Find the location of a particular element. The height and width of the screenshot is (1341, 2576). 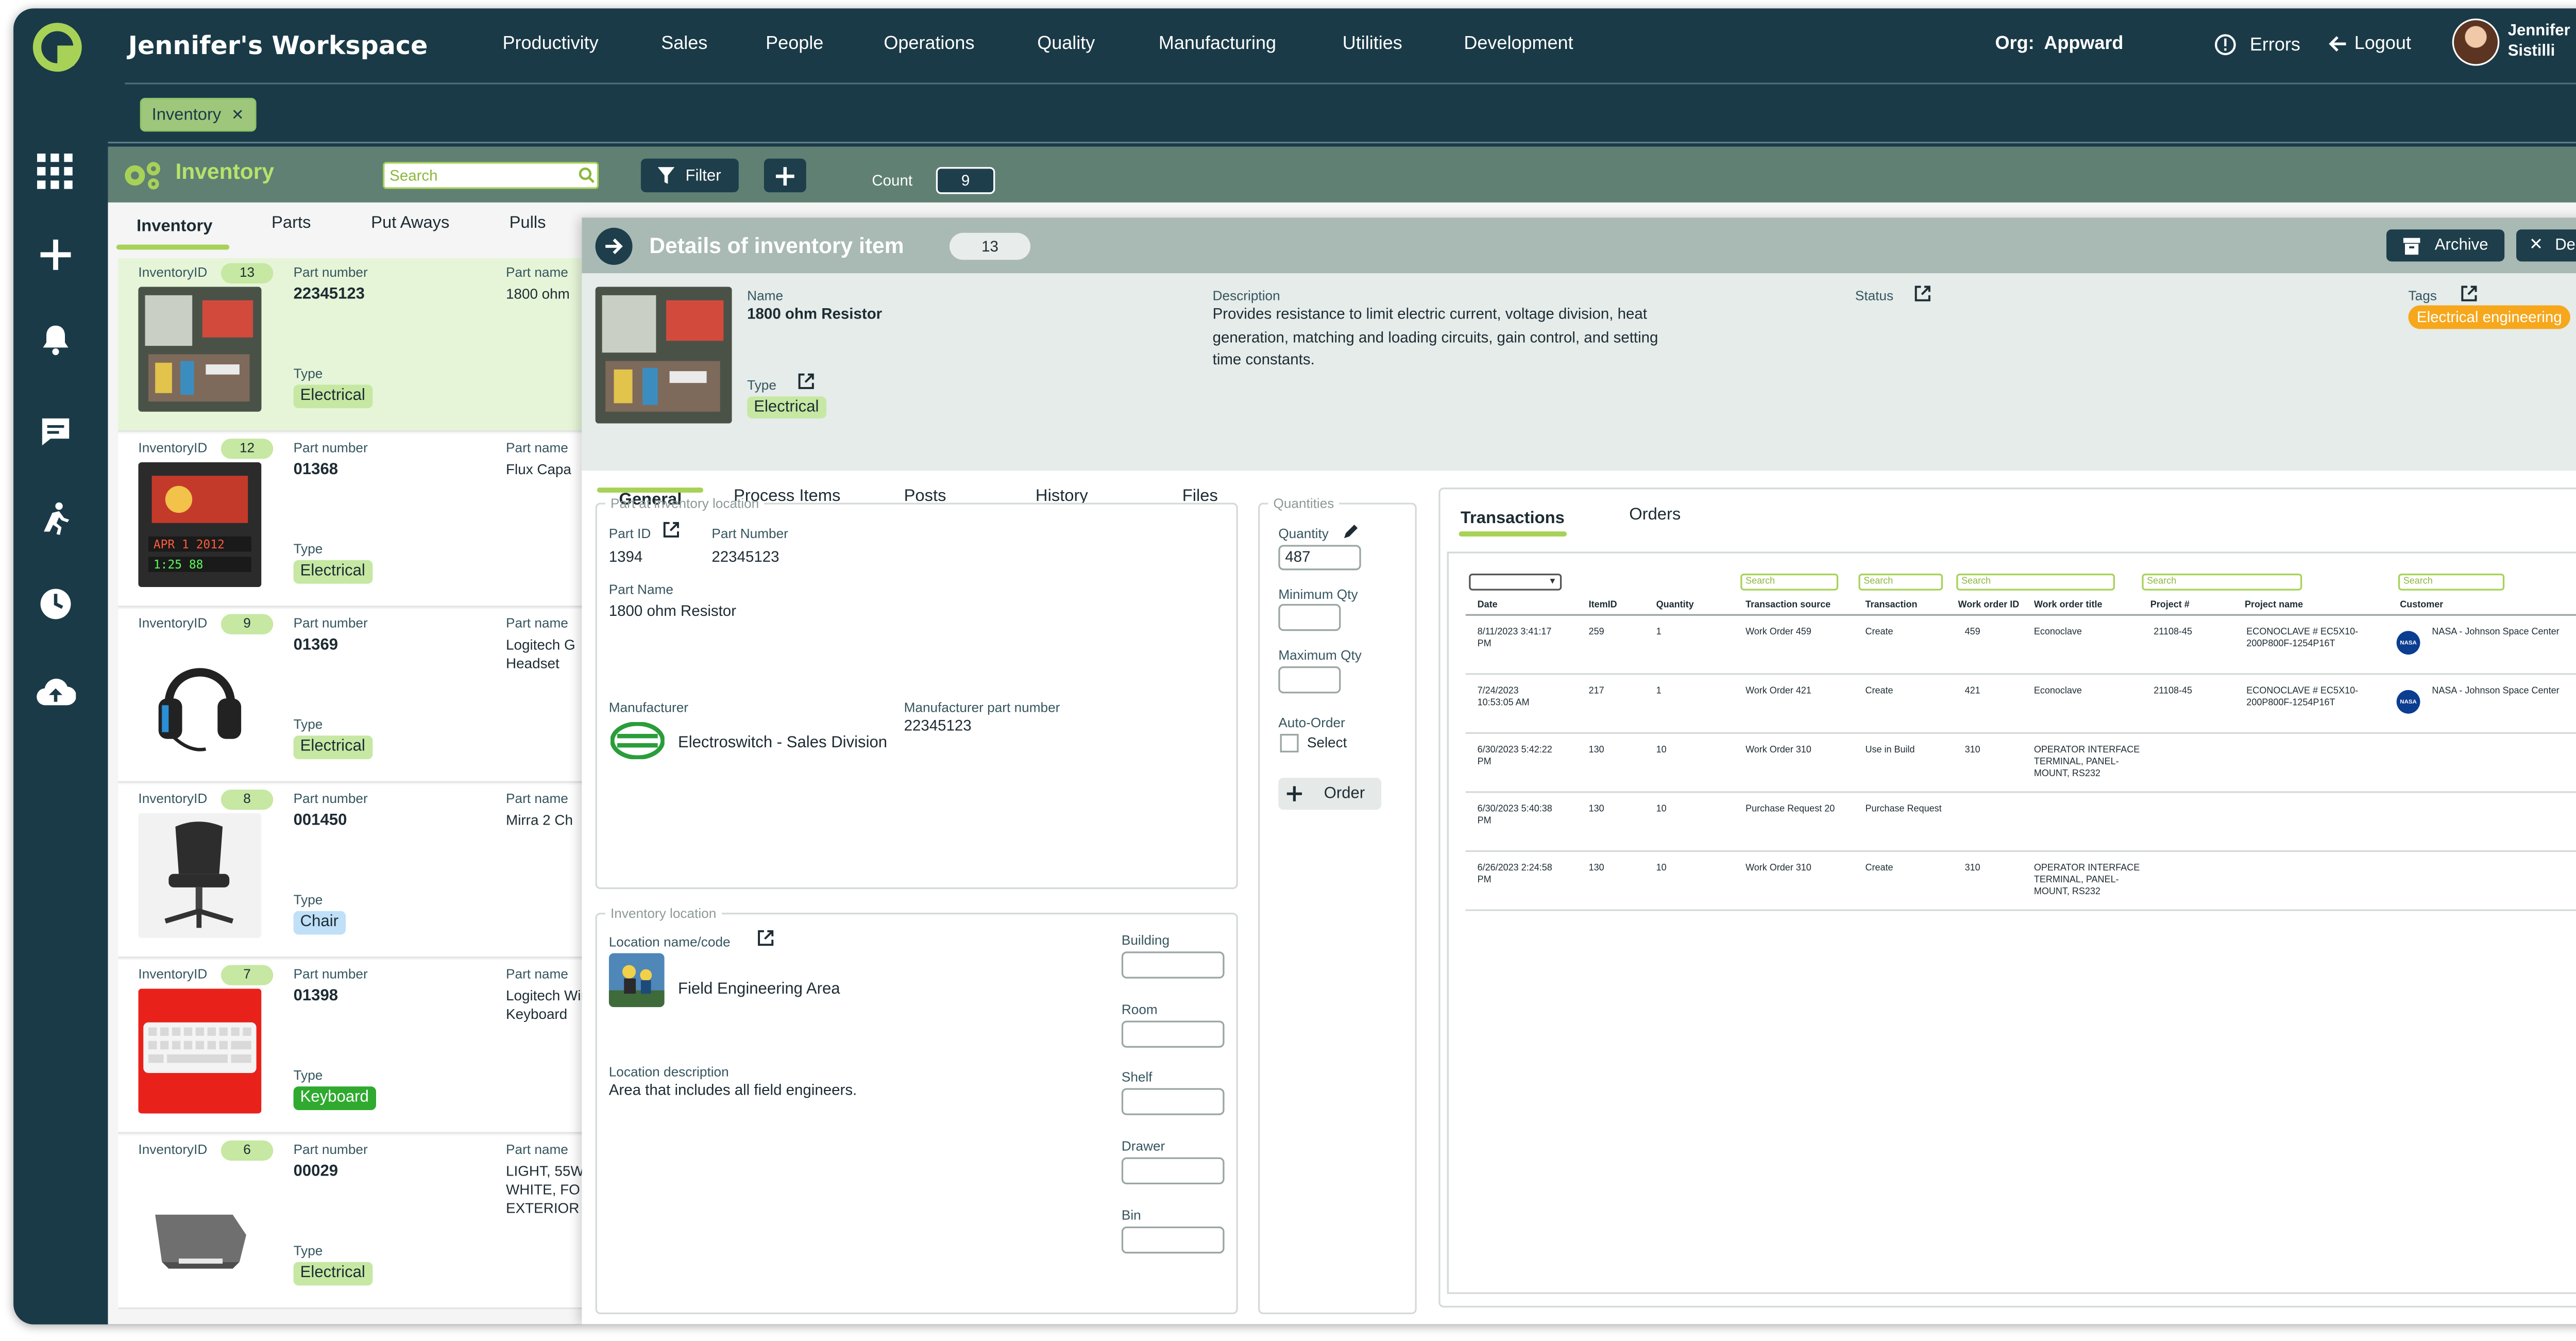

nav-people: People is located at coordinates (794, 43).